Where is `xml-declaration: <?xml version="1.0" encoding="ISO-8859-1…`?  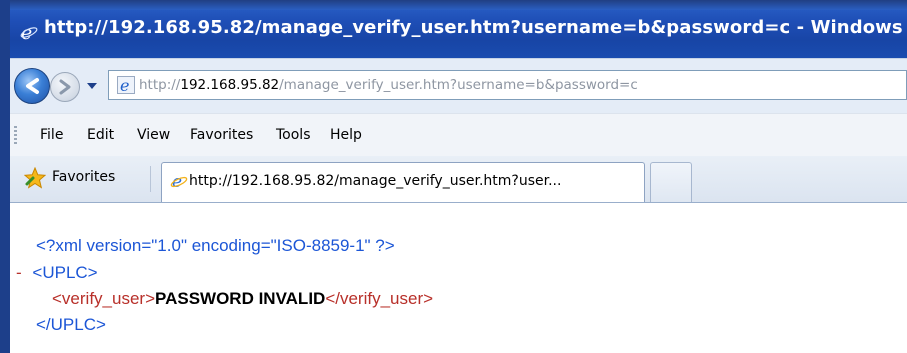 xml-declaration: <?xml version="1.0" encoding="ISO-8859-1… is located at coordinates (215, 245).